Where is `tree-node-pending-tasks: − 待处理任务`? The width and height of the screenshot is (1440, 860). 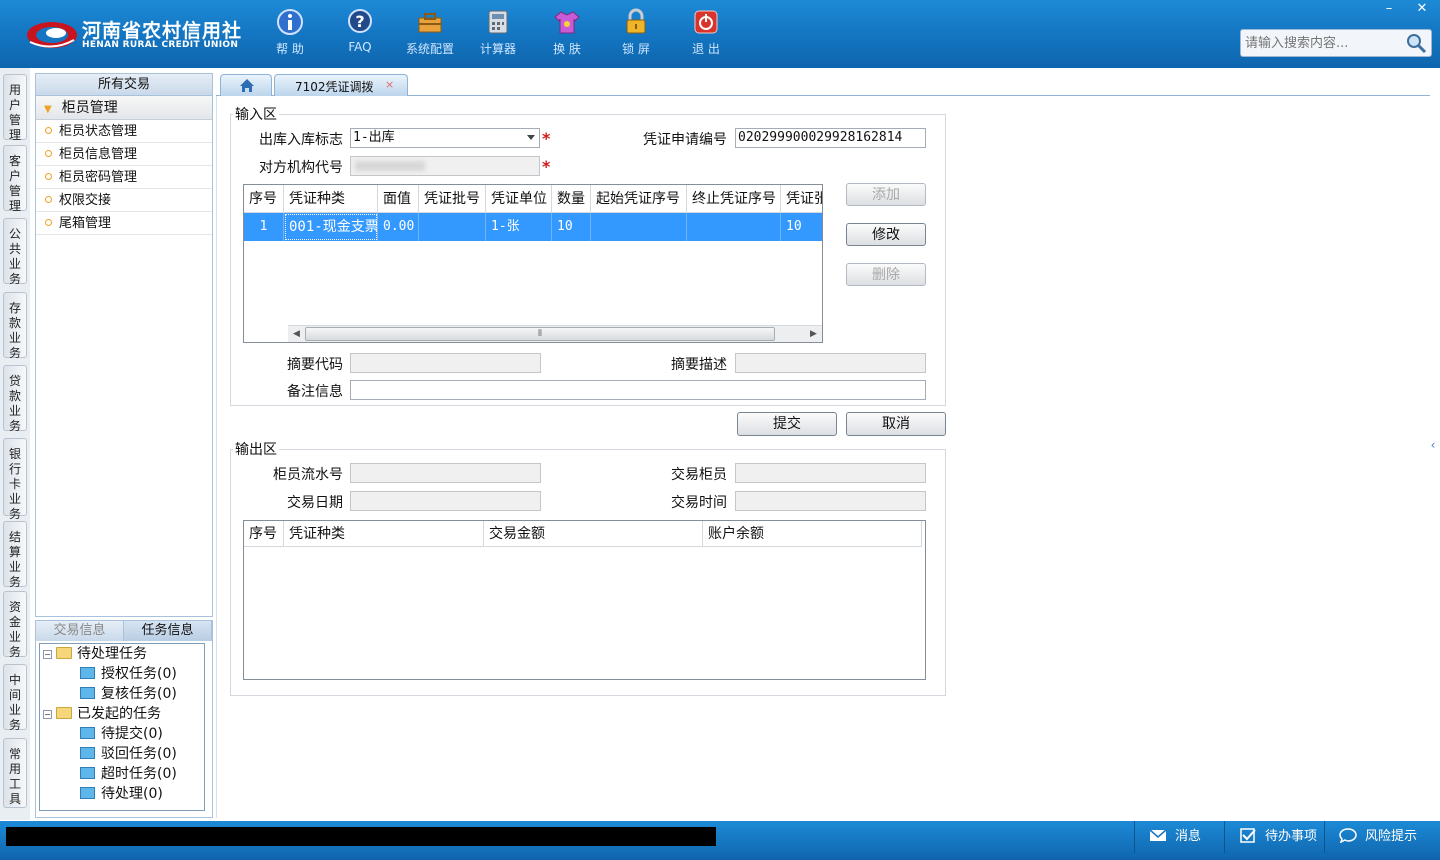 tree-node-pending-tasks: − 待处理任务 is located at coordinates (95, 654).